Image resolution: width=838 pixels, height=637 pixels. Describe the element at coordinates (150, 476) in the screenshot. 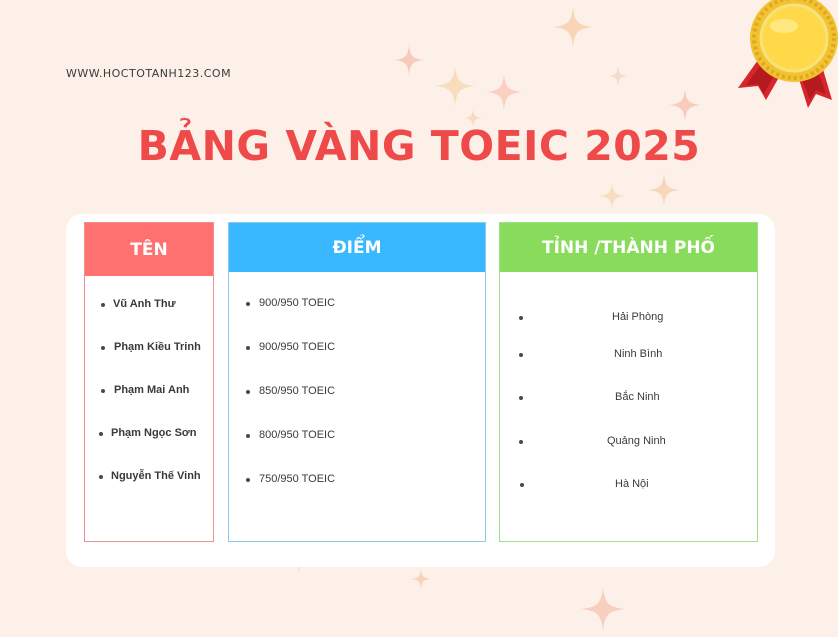

I see `list-item: Nguyễn Thế Vinh` at that location.